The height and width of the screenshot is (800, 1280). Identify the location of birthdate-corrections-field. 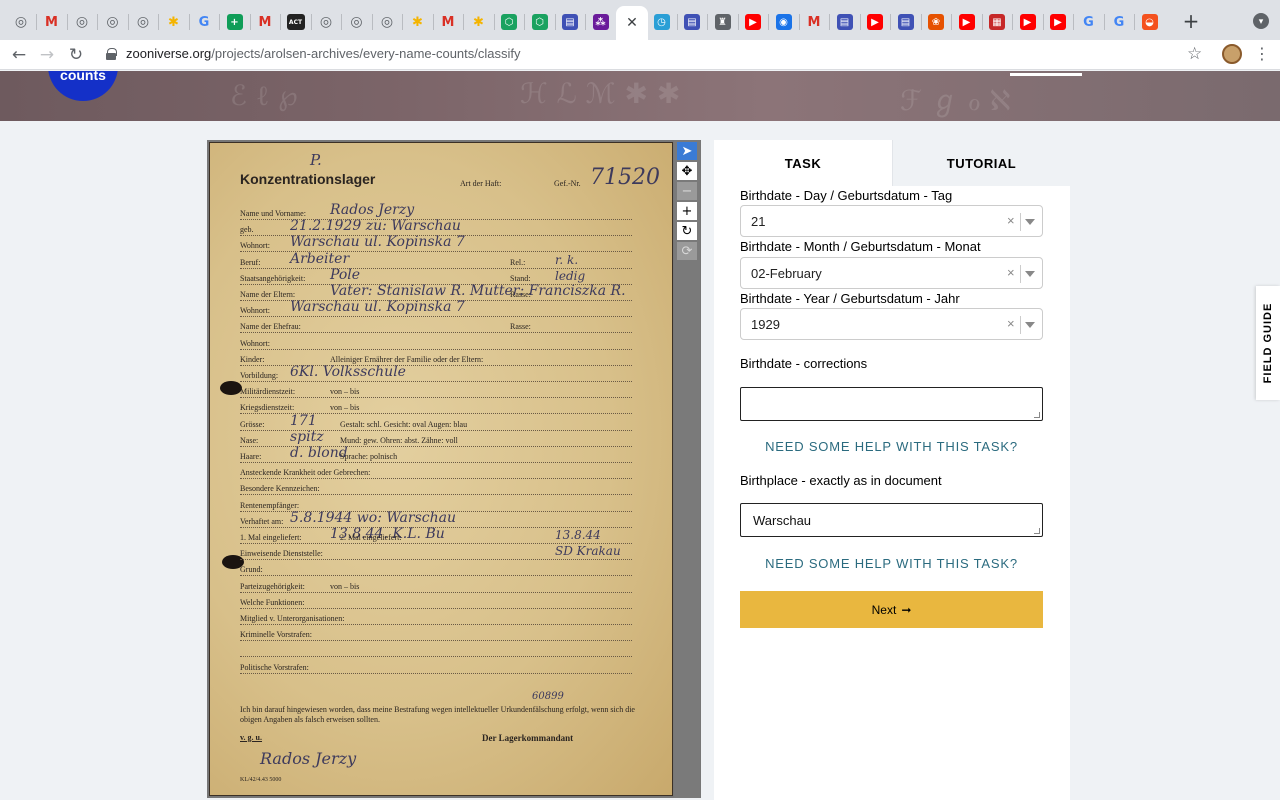
(891, 404).